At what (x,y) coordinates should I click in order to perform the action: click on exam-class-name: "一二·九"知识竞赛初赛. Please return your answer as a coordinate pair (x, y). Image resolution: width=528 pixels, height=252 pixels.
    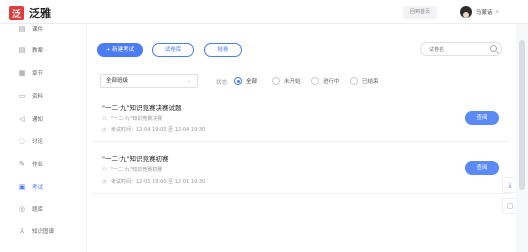
    Looking at the image, I should click on (137, 170).